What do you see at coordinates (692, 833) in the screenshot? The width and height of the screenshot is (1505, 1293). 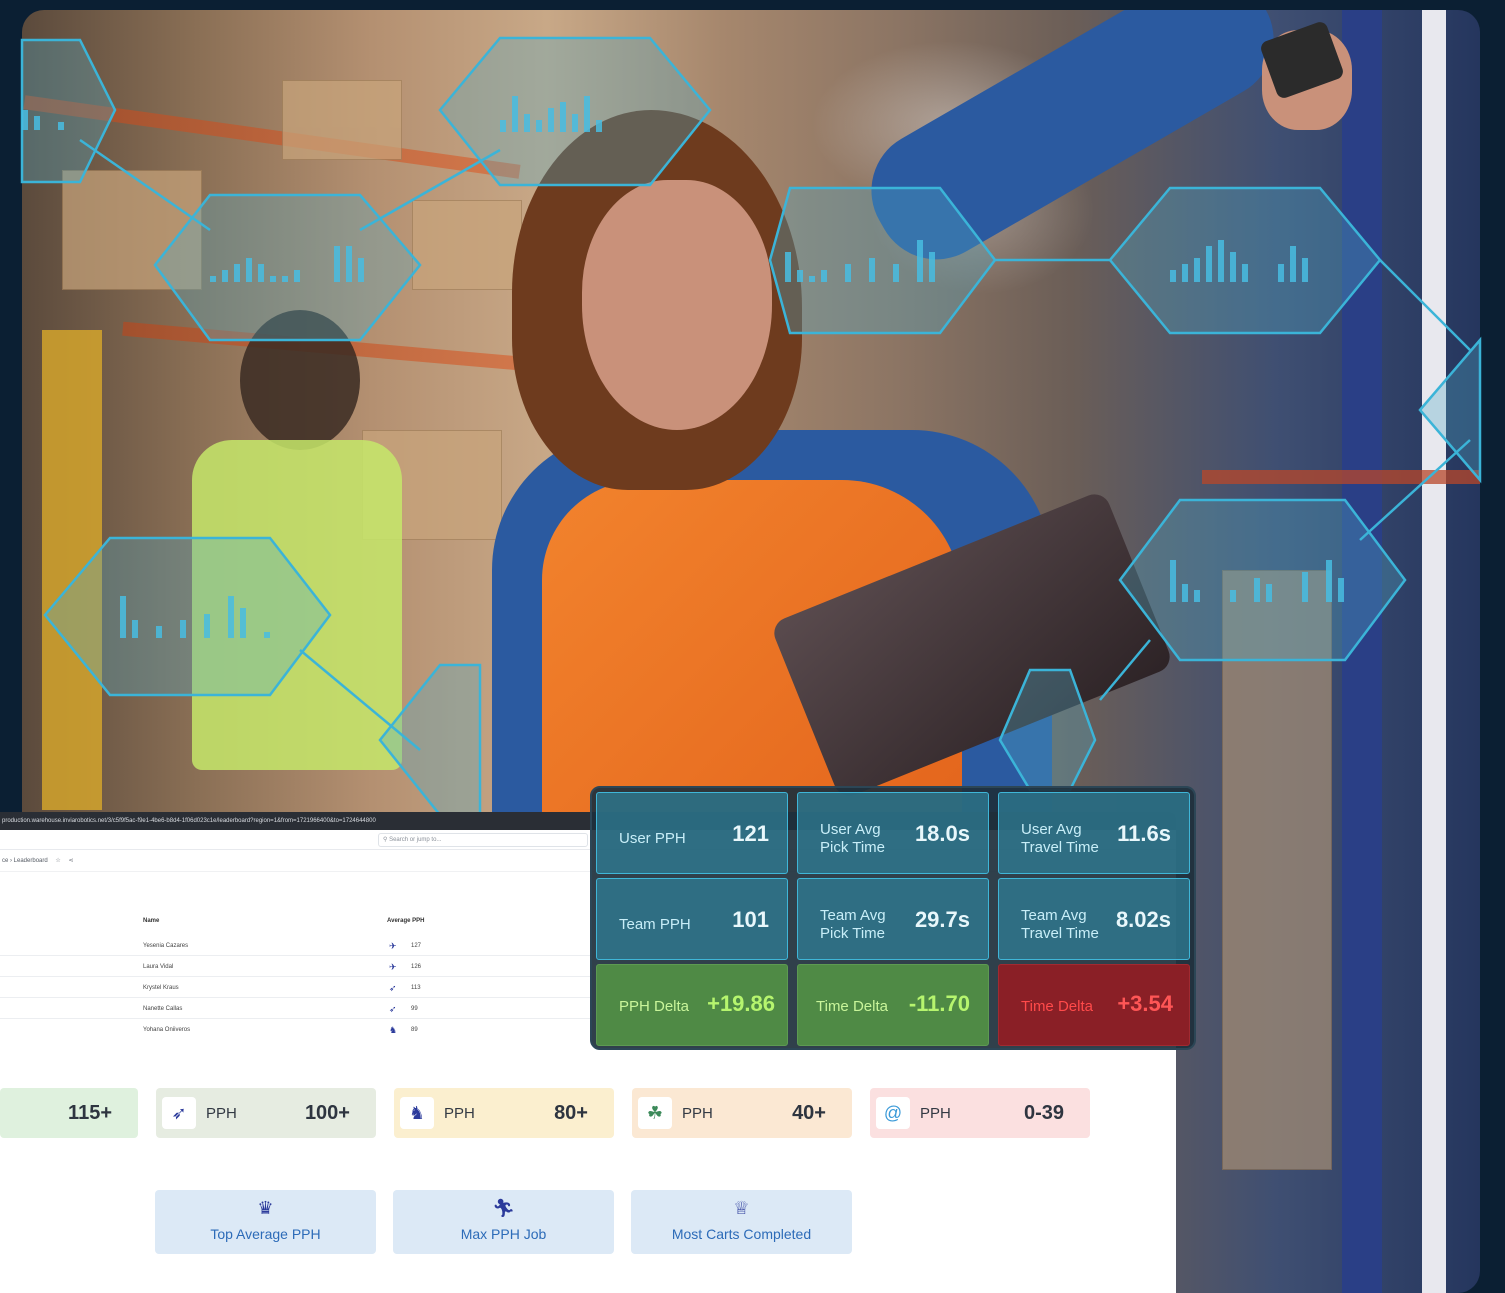 I see `metric-user-pph: User PPH 121` at bounding box center [692, 833].